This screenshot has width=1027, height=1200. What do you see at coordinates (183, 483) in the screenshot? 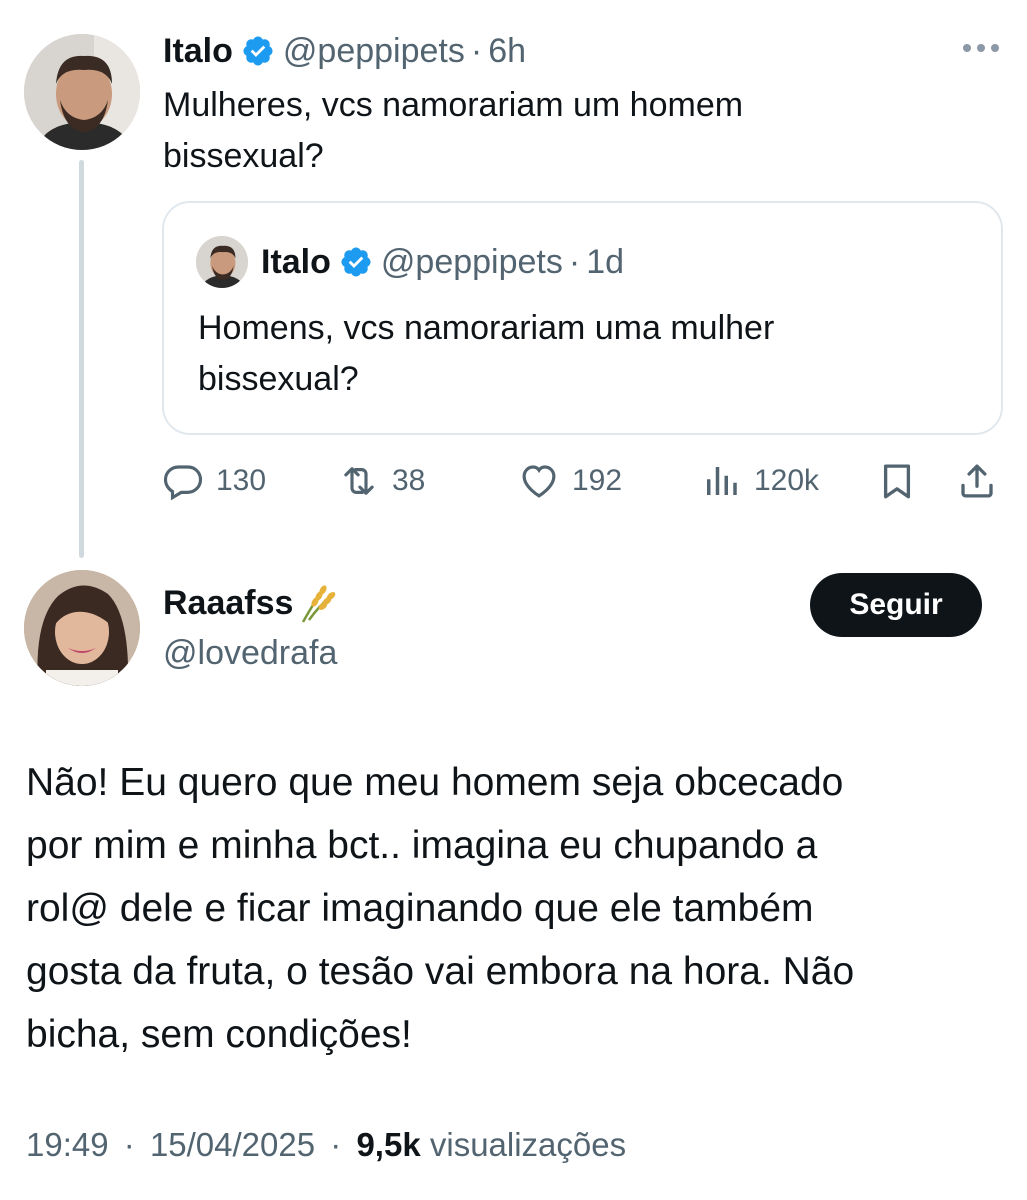
I see `reply-icon` at bounding box center [183, 483].